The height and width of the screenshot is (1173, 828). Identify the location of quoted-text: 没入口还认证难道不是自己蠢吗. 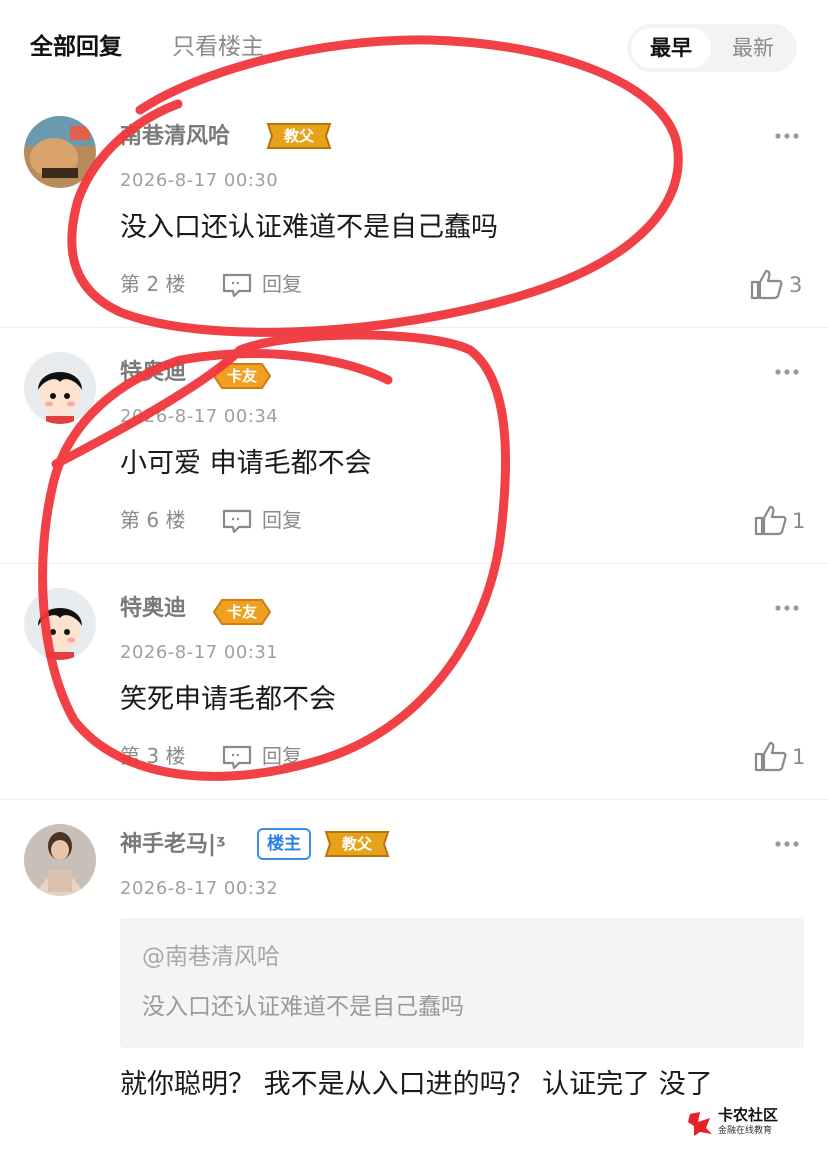
(303, 1007).